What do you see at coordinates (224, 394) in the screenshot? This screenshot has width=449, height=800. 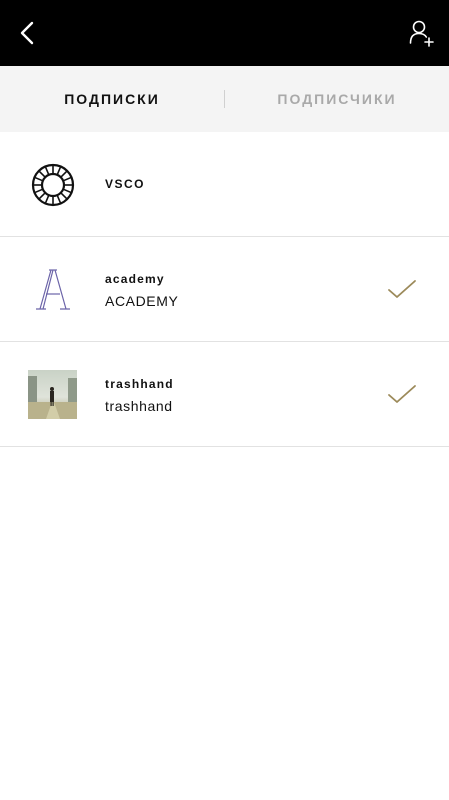 I see `list-item: trashhand trashhand` at bounding box center [224, 394].